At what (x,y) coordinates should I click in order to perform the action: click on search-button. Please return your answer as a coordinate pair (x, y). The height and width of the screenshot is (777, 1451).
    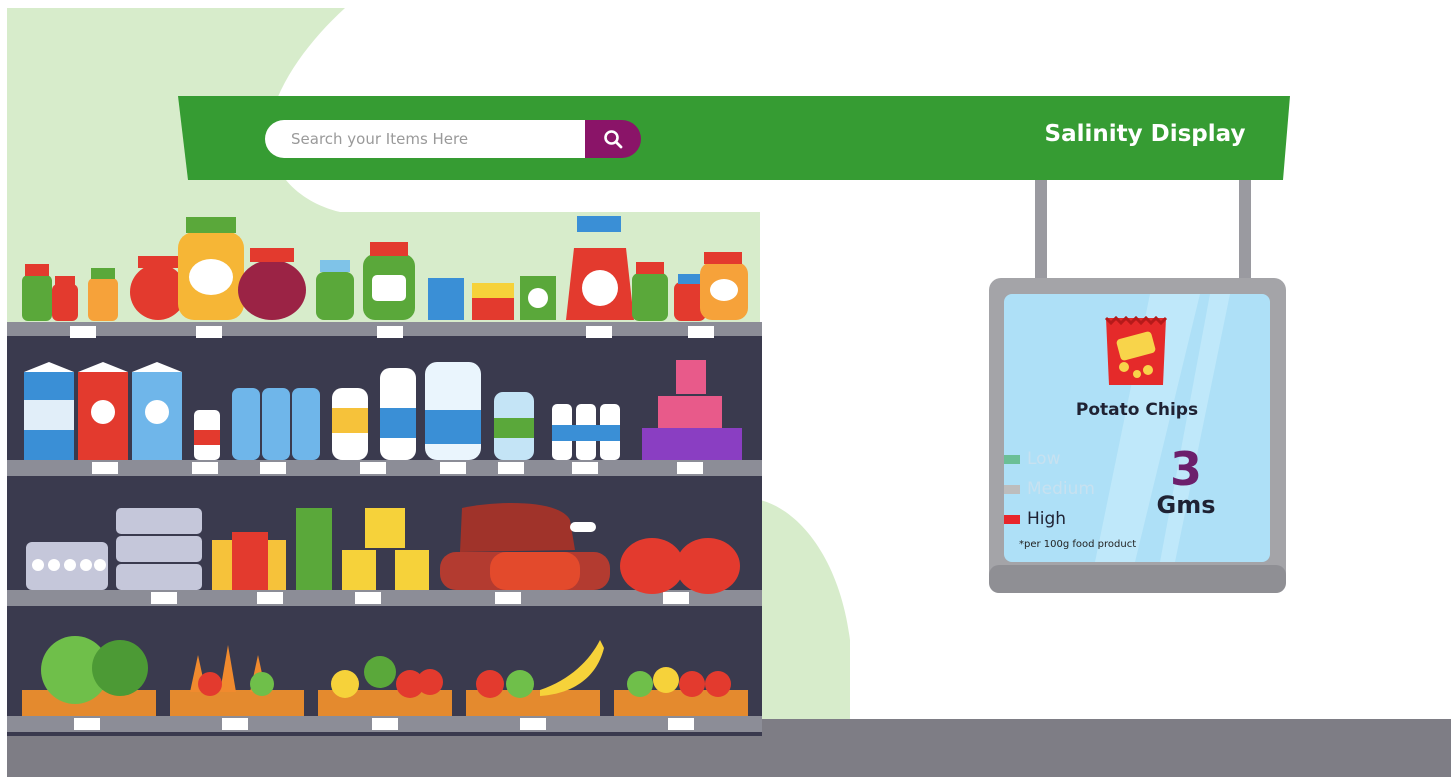
    Looking at the image, I should click on (613, 139).